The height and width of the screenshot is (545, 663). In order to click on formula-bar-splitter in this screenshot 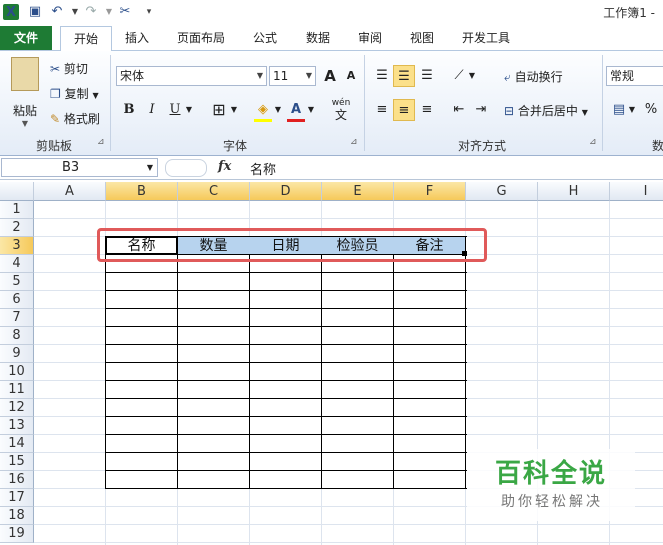, I will do `click(186, 168)`.